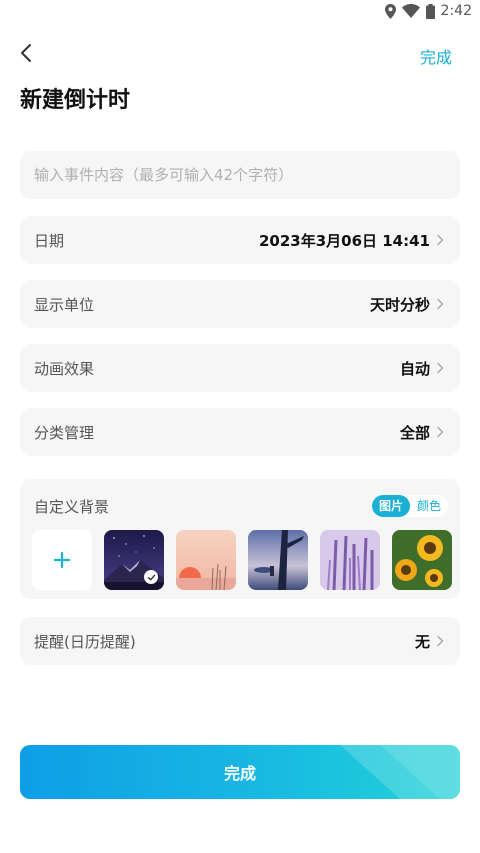 The width and height of the screenshot is (480, 853). Describe the element at coordinates (240, 175) in the screenshot. I see `event-input` at that location.